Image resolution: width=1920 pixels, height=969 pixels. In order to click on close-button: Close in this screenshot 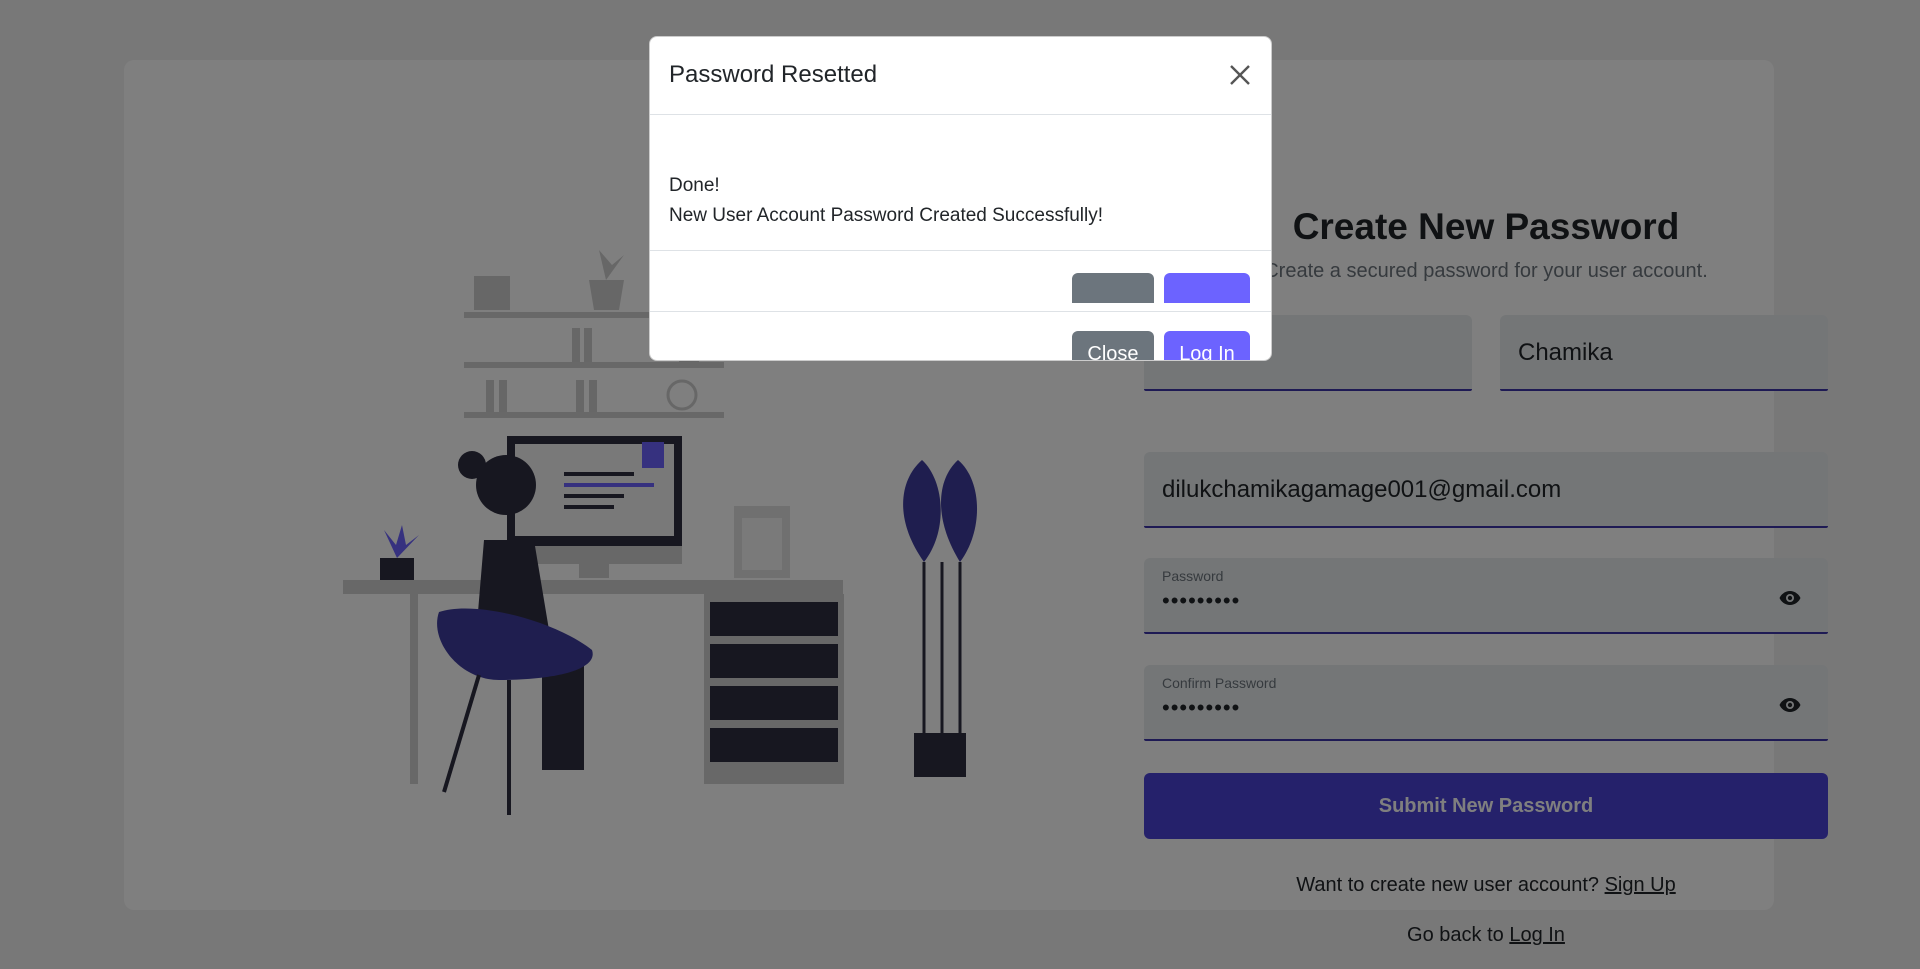, I will do `click(1113, 345)`.